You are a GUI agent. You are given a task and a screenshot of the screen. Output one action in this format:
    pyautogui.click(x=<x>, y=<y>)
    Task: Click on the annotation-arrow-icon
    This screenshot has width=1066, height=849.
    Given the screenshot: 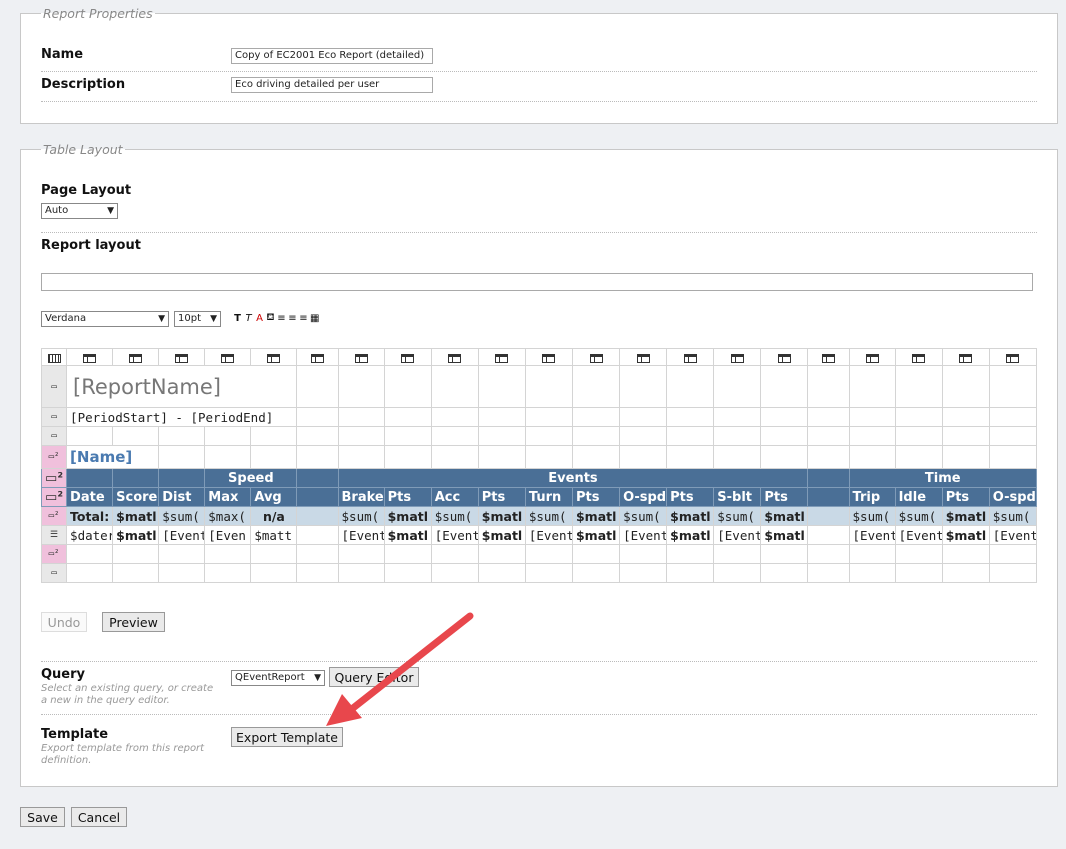 What is the action you would take?
    pyautogui.click(x=400, y=669)
    